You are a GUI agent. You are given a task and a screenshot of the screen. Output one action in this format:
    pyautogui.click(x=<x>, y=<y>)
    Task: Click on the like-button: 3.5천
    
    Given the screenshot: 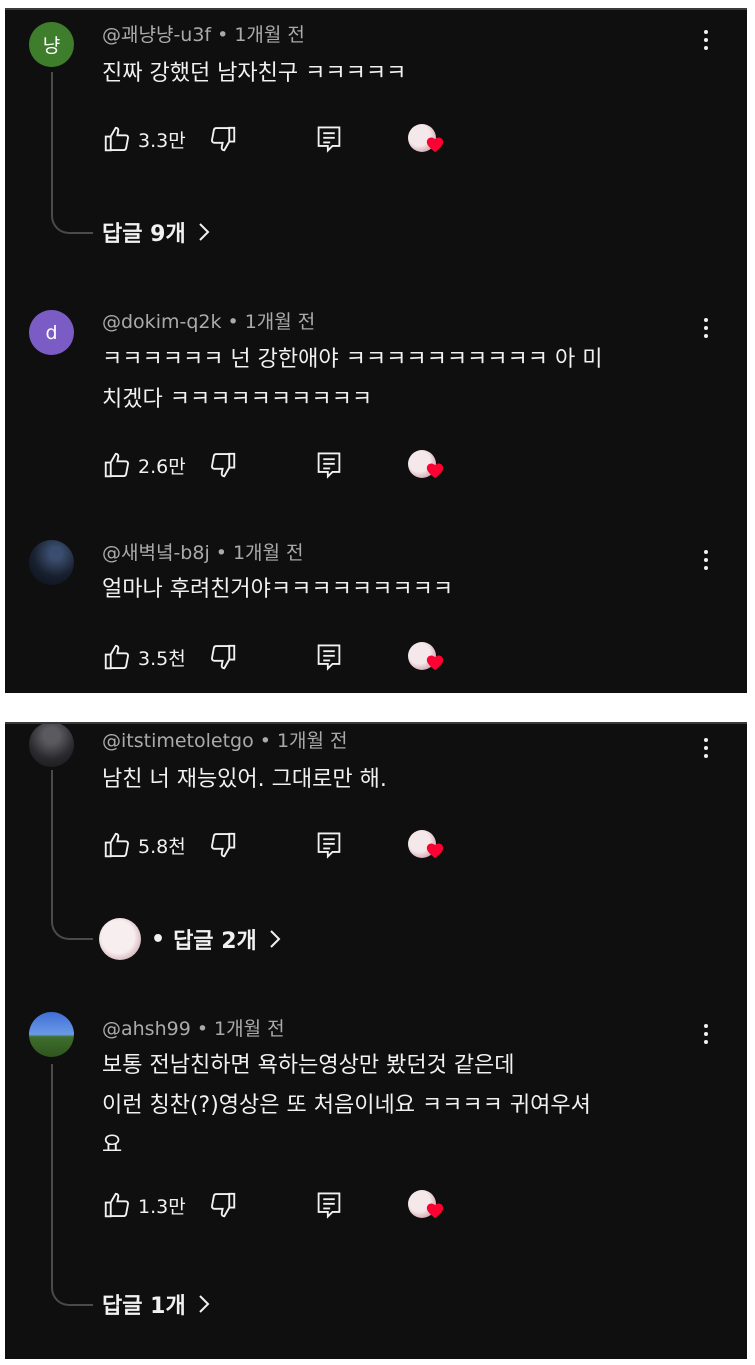 What is the action you would take?
    pyautogui.click(x=144, y=657)
    